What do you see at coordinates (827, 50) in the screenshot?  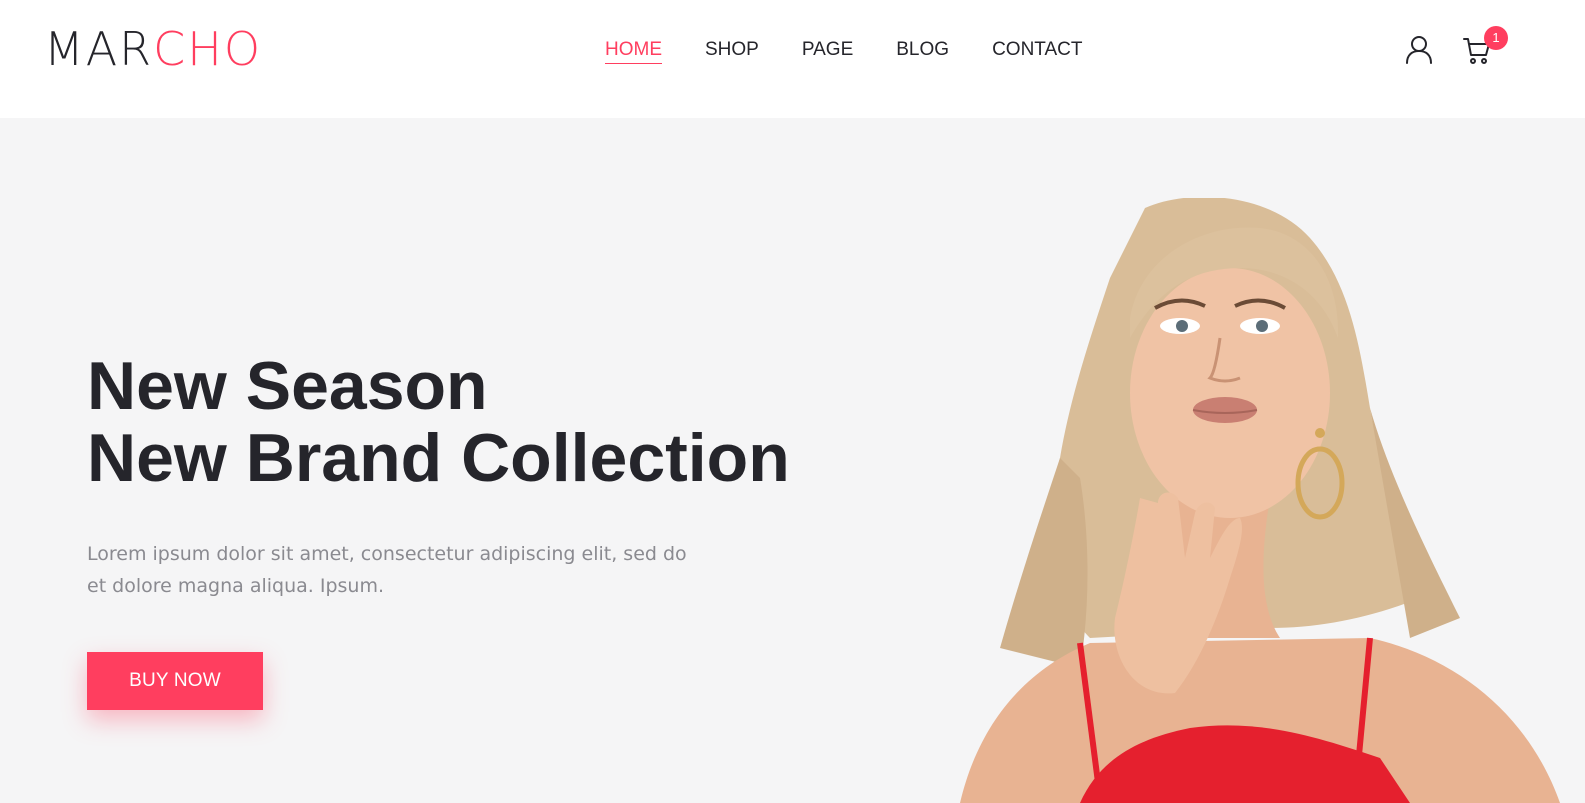 I see `nav-item-page: PAGE` at bounding box center [827, 50].